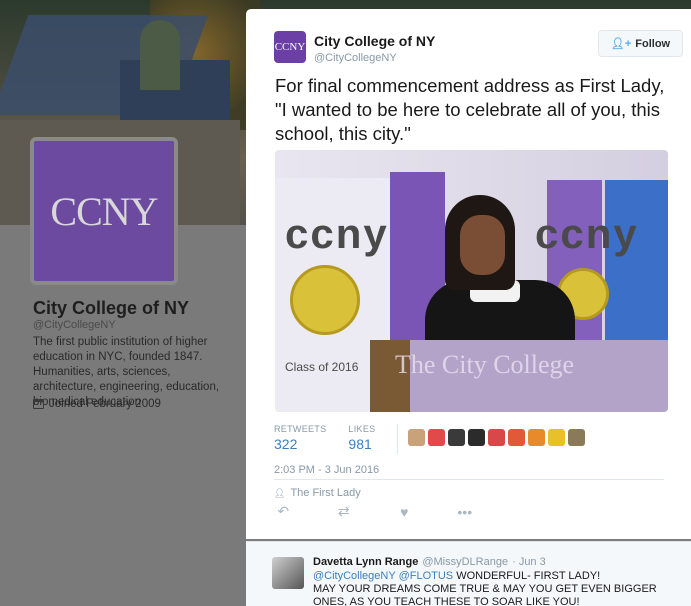 This screenshot has height=606, width=691. What do you see at coordinates (104, 211) in the screenshot?
I see `profile-avatar: CCNY` at bounding box center [104, 211].